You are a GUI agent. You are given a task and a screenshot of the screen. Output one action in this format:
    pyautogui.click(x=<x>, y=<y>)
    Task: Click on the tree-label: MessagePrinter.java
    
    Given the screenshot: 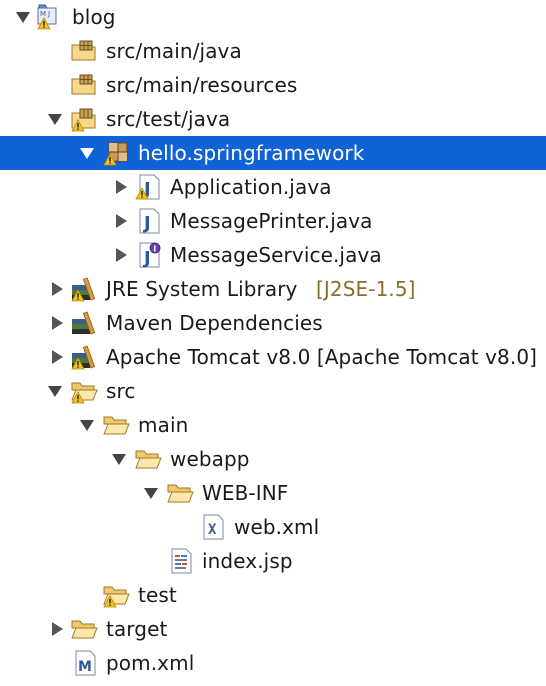 What is the action you would take?
    pyautogui.click(x=271, y=221)
    